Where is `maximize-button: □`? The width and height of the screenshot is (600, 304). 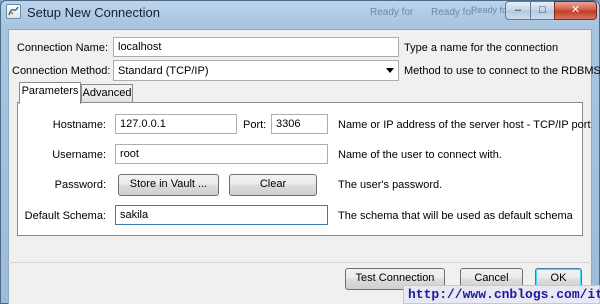 maximize-button: □ is located at coordinates (542, 10).